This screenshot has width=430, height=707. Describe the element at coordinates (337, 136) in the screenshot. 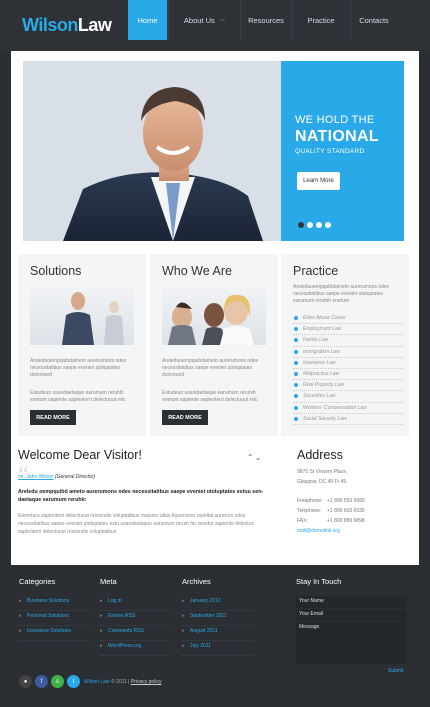

I see `hero-heading-line2: NATIONAL` at that location.